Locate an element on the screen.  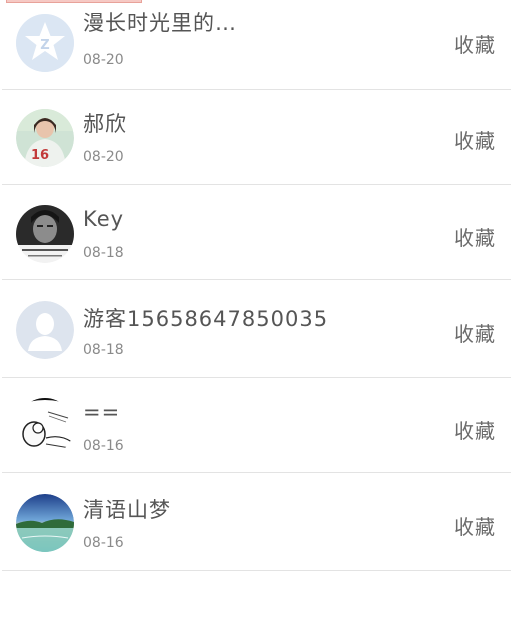
list-item: 游客15658647850035 08-18 收藏 is located at coordinates (256, 330).